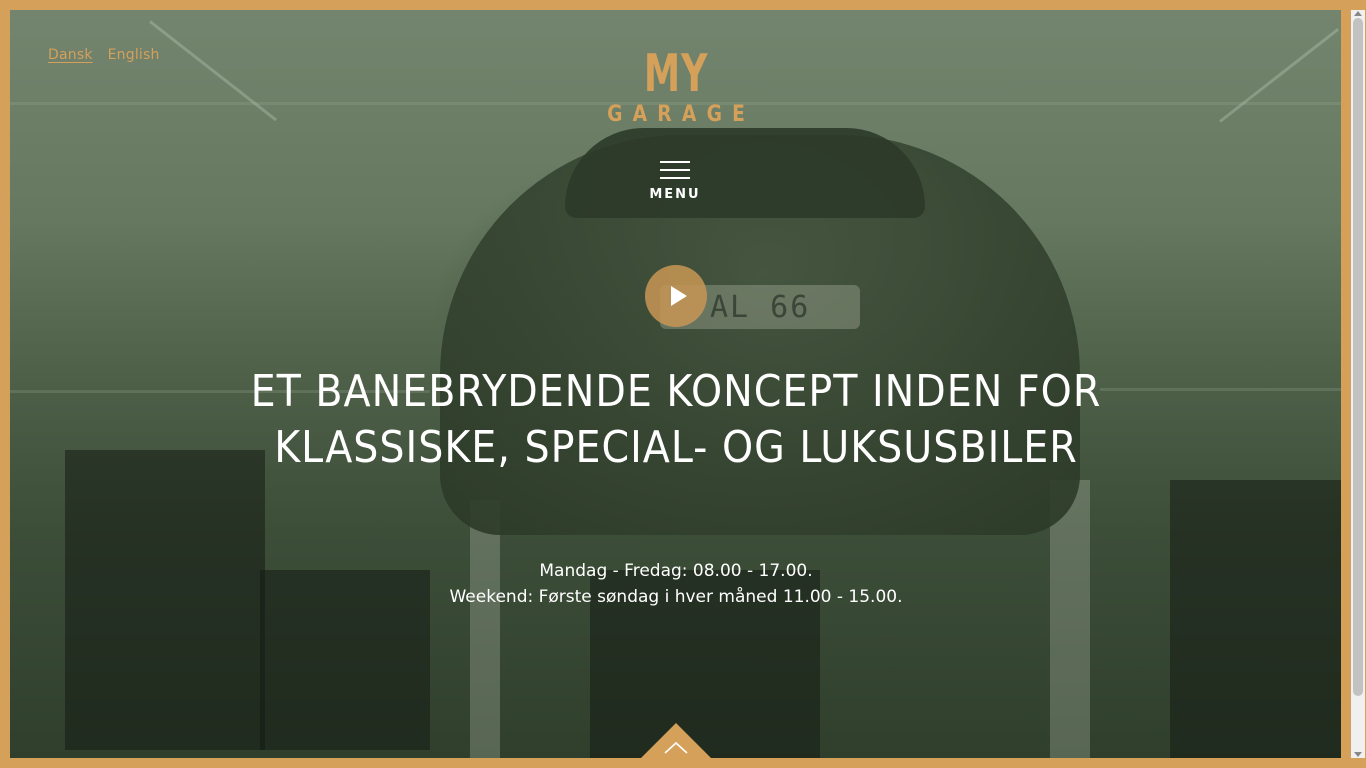  Describe the element at coordinates (1358, 357) in the screenshot. I see `scrollbar-thumb` at that location.